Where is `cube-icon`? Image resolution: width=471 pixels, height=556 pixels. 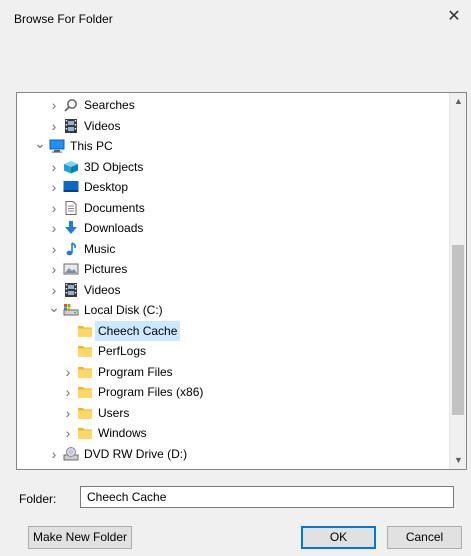 cube-icon is located at coordinates (71, 167).